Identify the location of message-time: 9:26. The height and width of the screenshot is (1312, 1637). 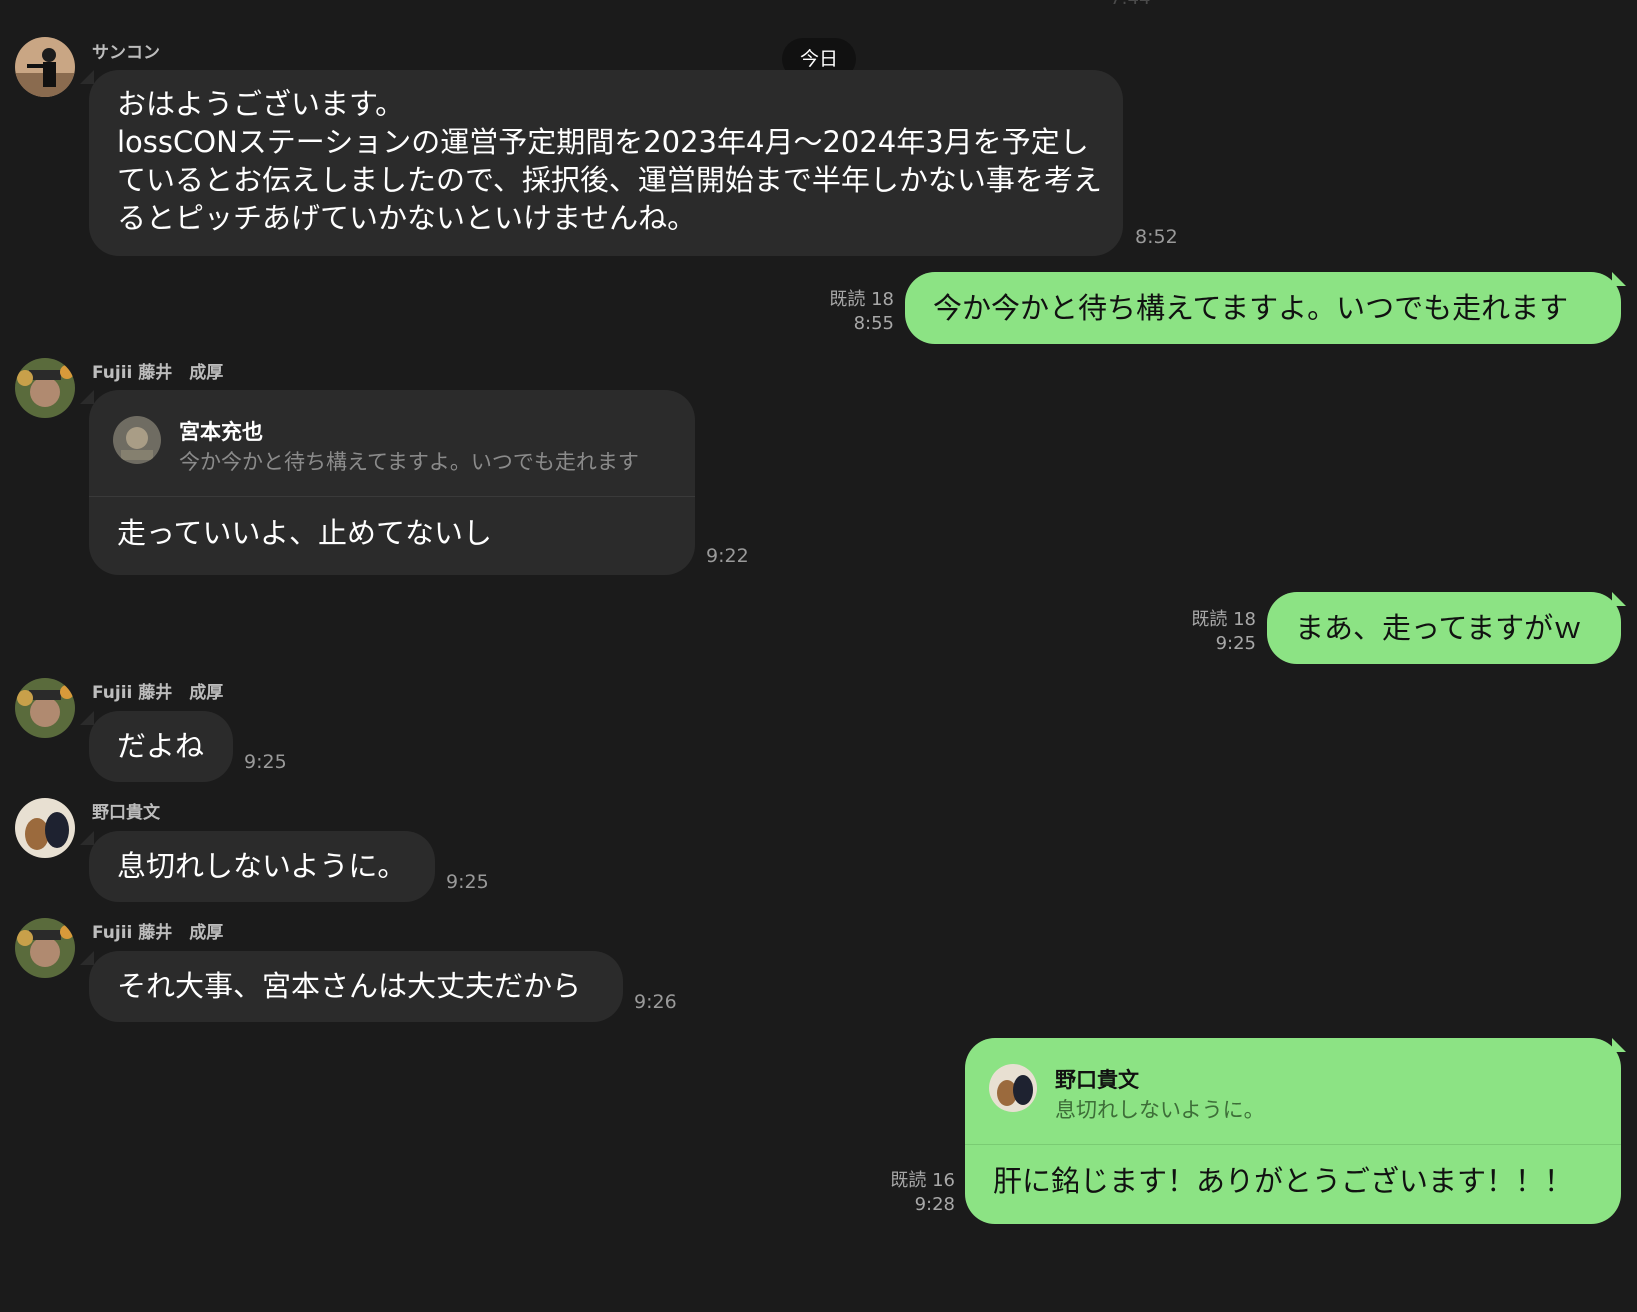
(655, 1002).